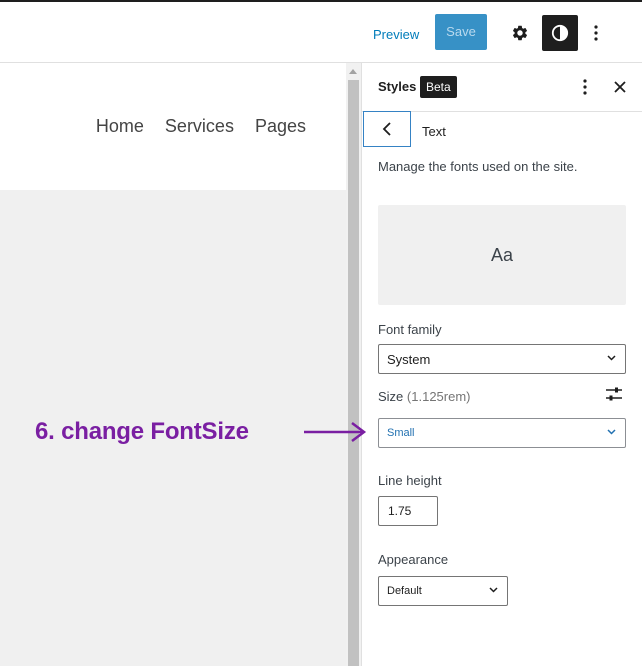 Image resolution: width=642 pixels, height=666 pixels. What do you see at coordinates (391, 396) in the screenshot?
I see `size-label-text: Size` at bounding box center [391, 396].